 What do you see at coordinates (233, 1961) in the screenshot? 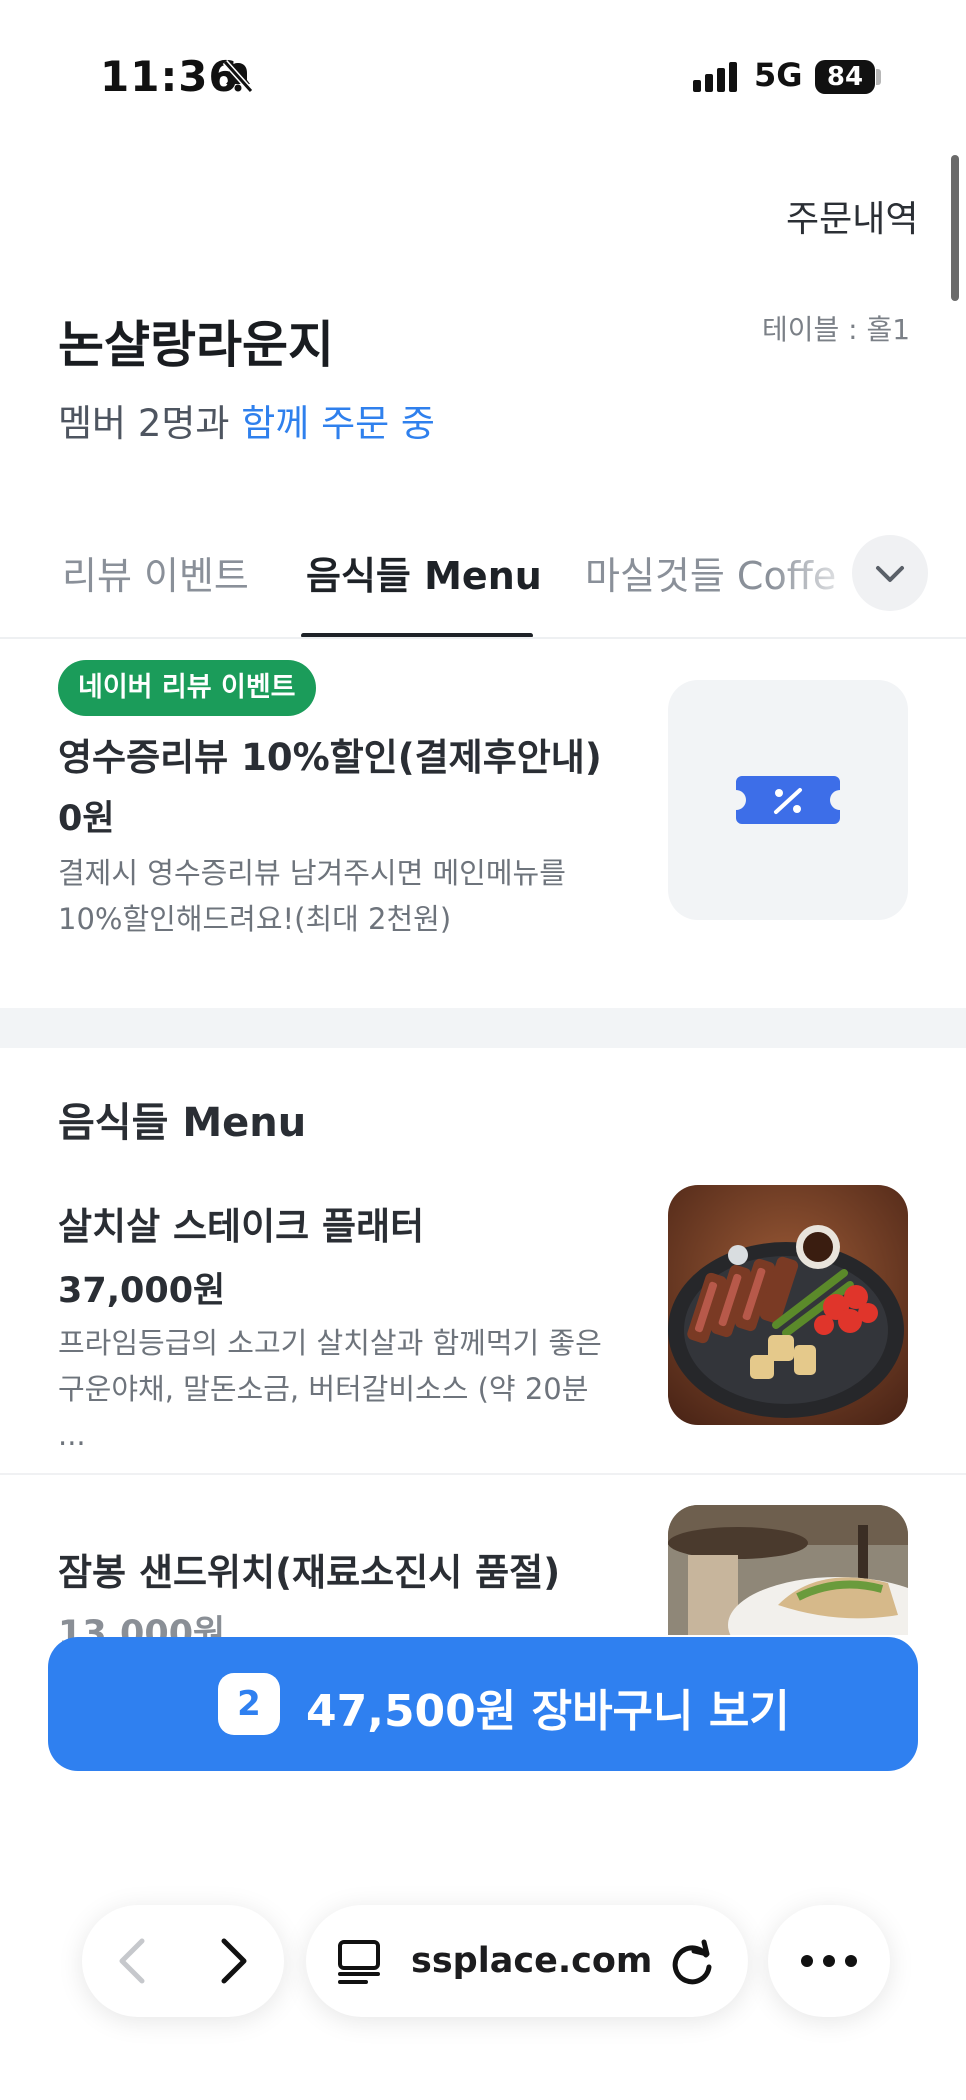
I see `forward-icon` at bounding box center [233, 1961].